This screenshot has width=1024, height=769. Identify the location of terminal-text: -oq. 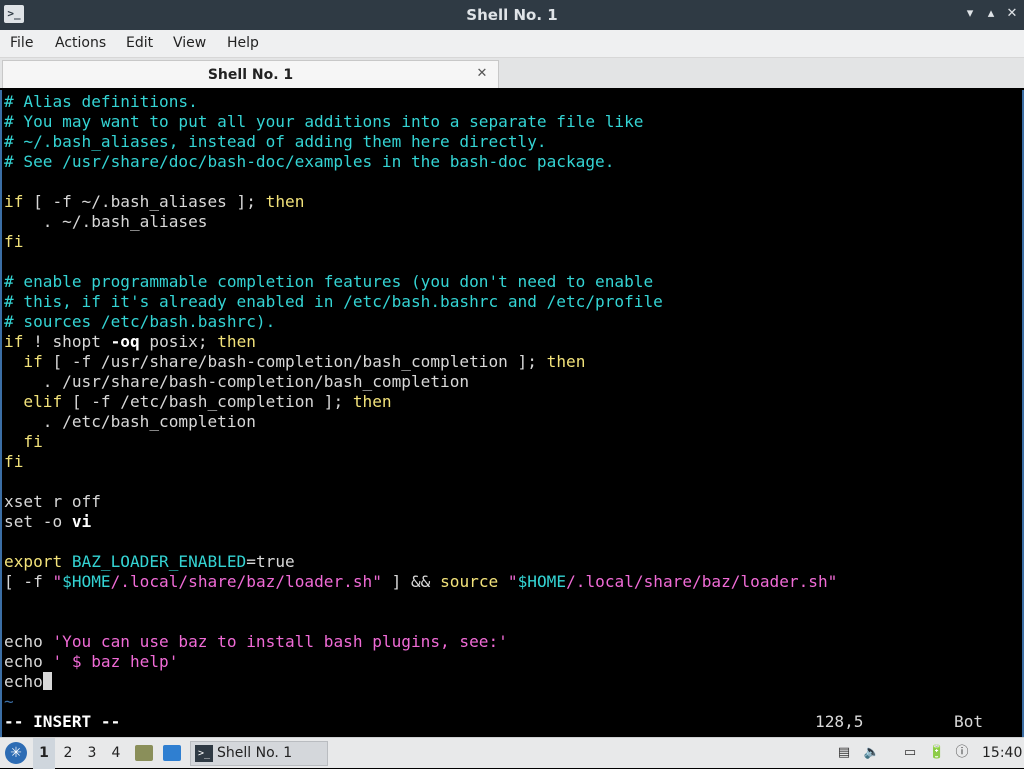
(125, 341).